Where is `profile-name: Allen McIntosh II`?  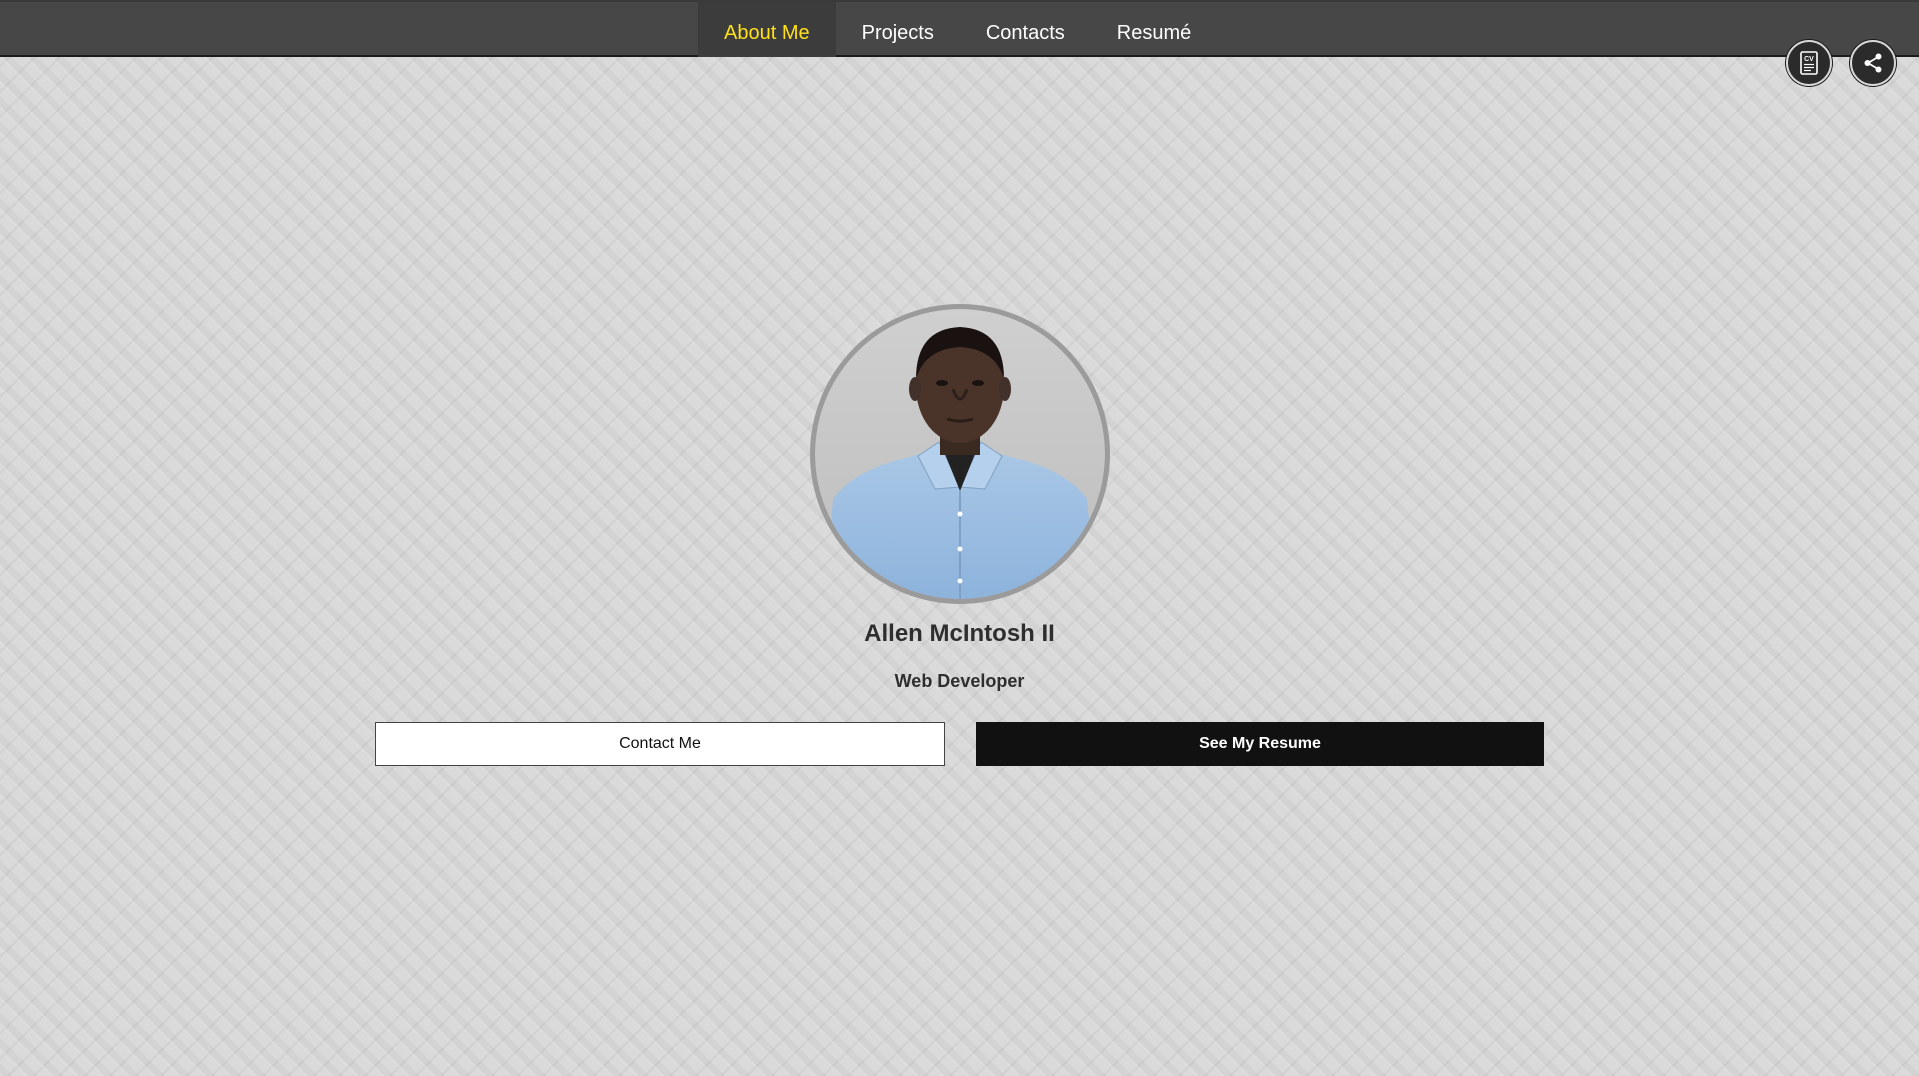
profile-name: Allen McIntosh II is located at coordinates (959, 633).